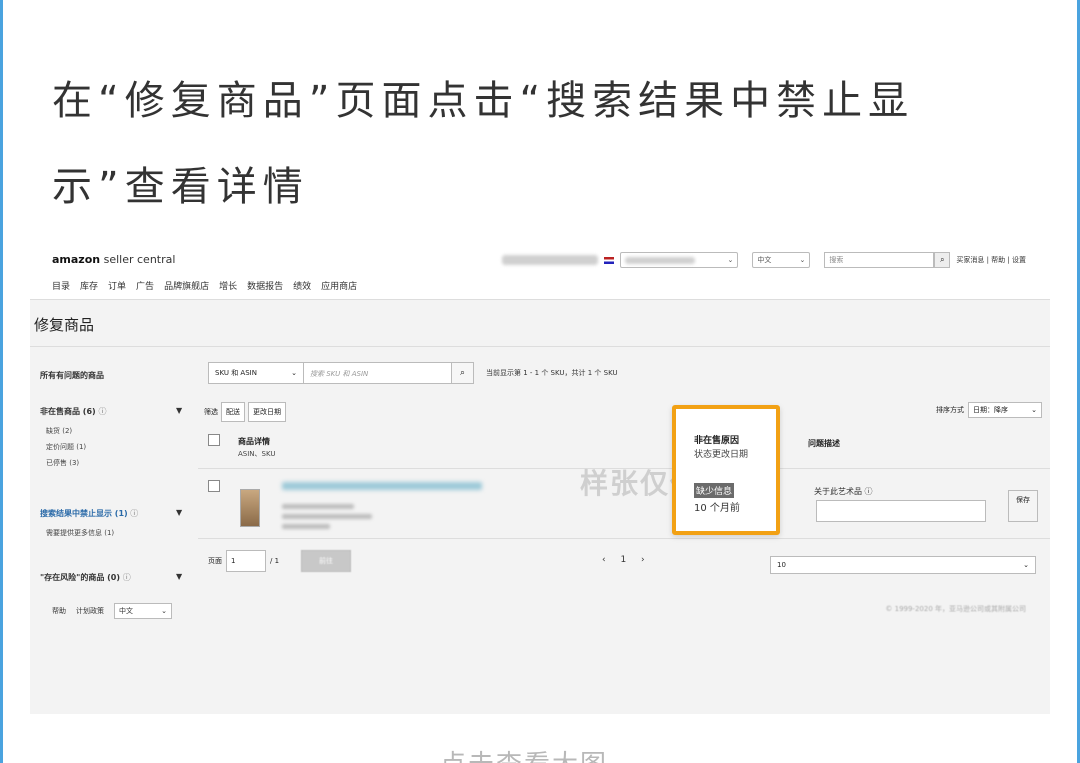 This screenshot has width=1080, height=763. Describe the element at coordinates (378, 373) in the screenshot. I see `sku-search-input: 搜索 SKU 和 ASIN` at that location.